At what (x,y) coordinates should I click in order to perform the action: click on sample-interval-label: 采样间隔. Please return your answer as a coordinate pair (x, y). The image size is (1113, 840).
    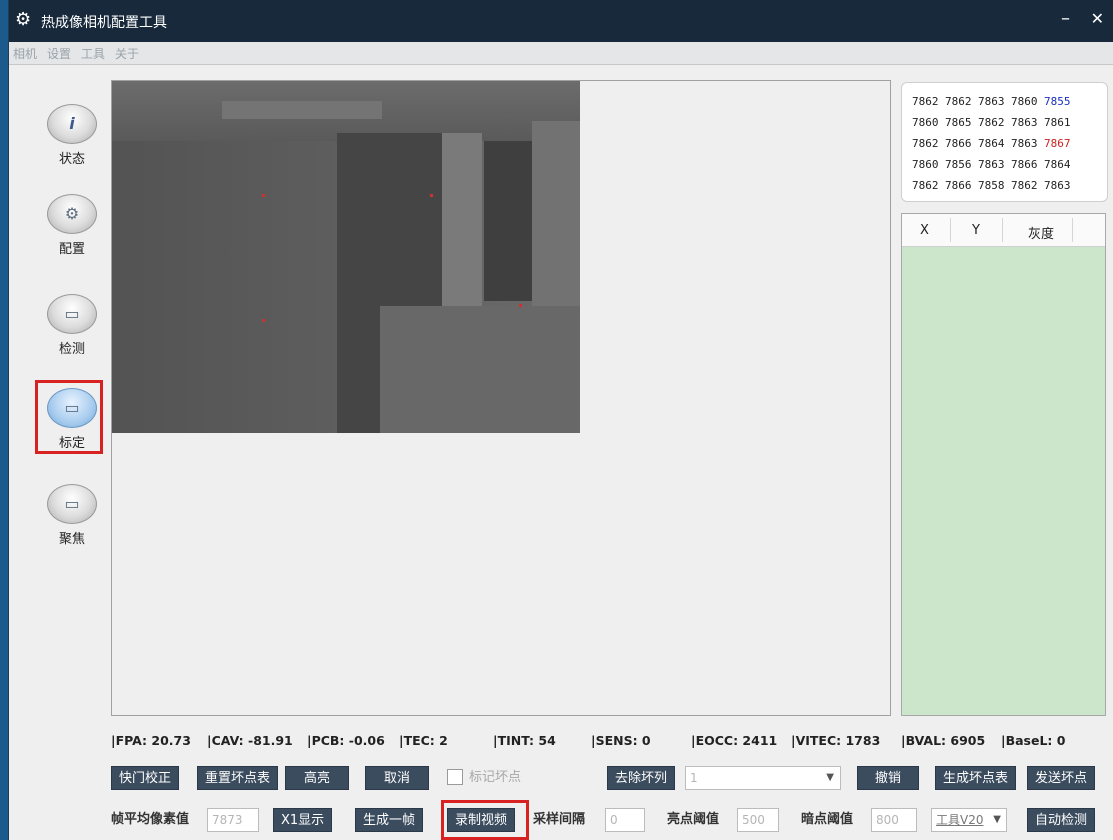
    Looking at the image, I should click on (559, 819).